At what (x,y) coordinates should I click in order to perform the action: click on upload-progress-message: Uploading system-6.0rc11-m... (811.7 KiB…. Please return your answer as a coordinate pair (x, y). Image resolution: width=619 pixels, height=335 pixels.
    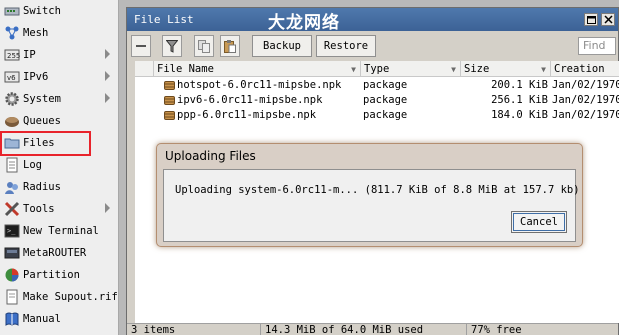
    Looking at the image, I should click on (377, 190).